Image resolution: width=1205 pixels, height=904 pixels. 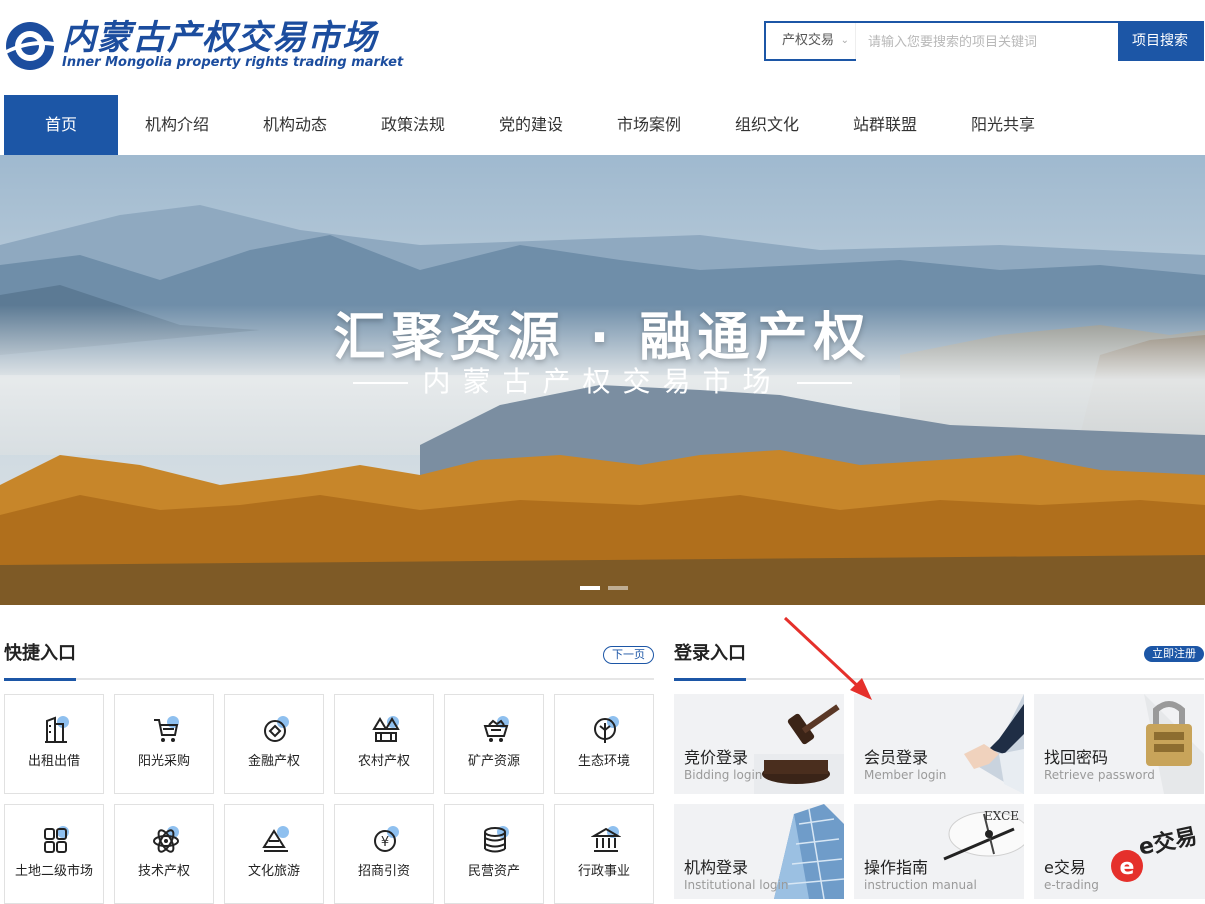 What do you see at coordinates (177, 125) in the screenshot?
I see `nav-item-about: 机构介绍` at bounding box center [177, 125].